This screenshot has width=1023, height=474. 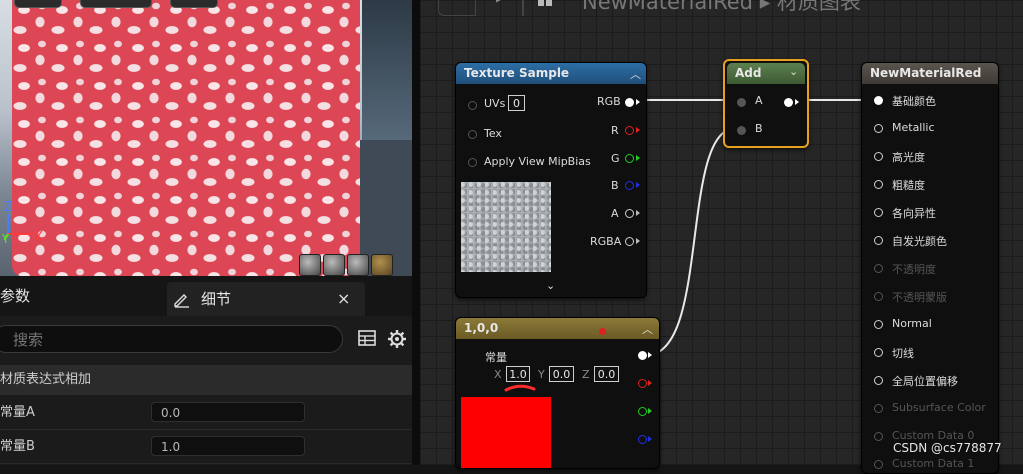 What do you see at coordinates (17, 412) in the screenshot?
I see `property-label: 常量A` at bounding box center [17, 412].